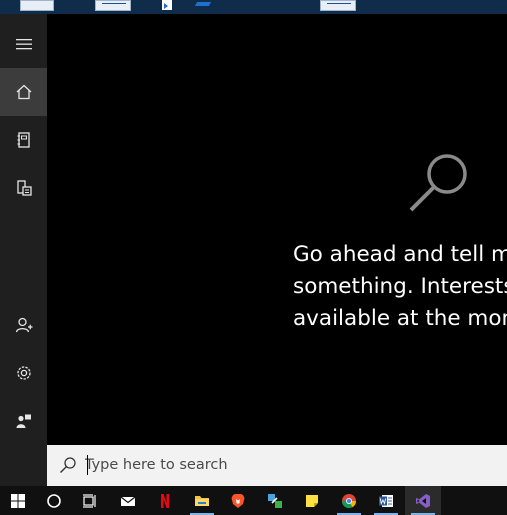 The height and width of the screenshot is (515, 507). I want to click on cortana-button, so click(54, 500).